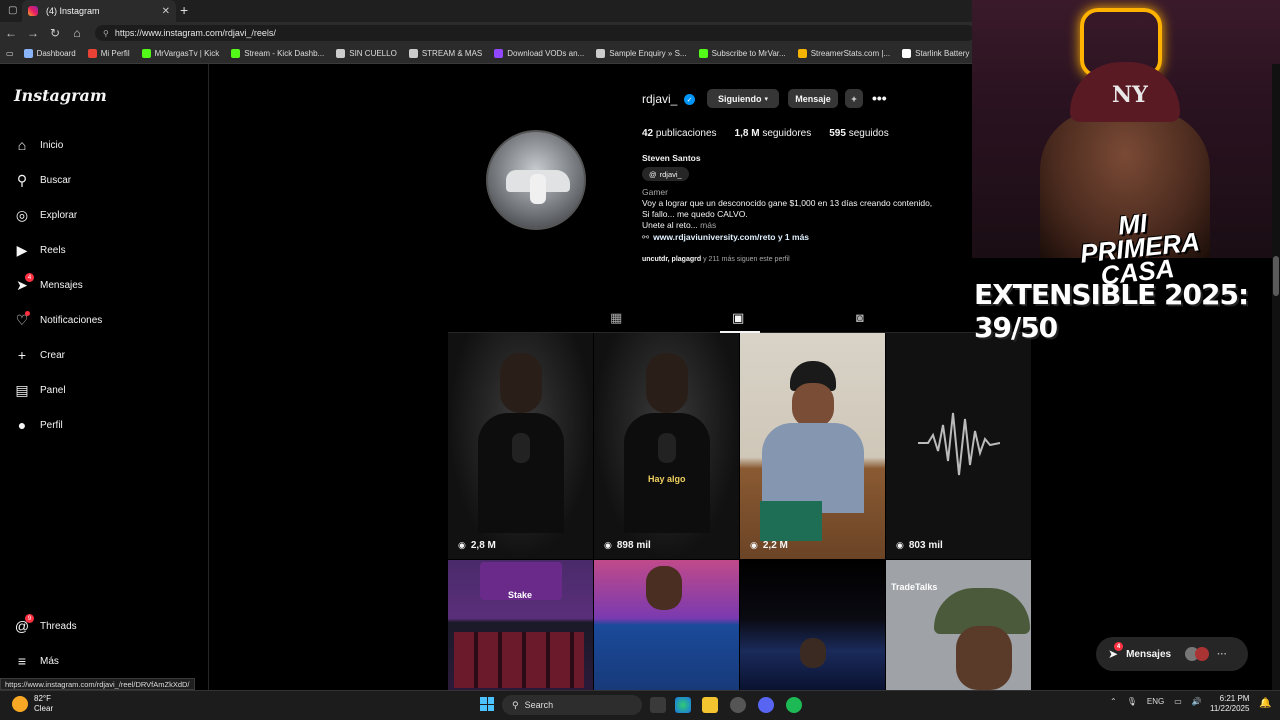 The height and width of the screenshot is (720, 1280). I want to click on network-icon: ▭, so click(1178, 701).